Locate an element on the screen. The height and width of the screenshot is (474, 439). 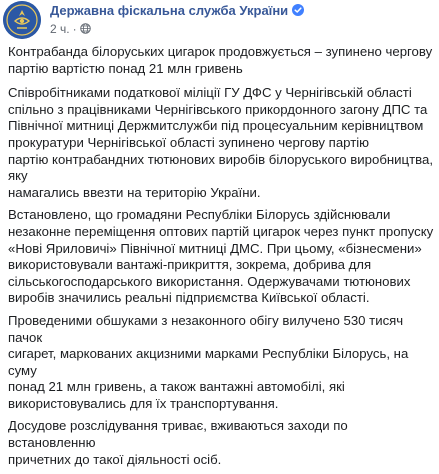
page-name-row: Державна фіскальна служба України is located at coordinates (177, 10).